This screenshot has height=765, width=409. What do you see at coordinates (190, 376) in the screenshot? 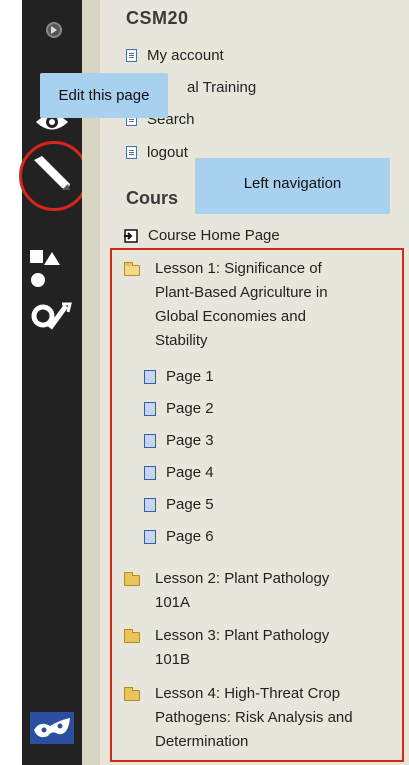
I see `page-label: Page 1` at bounding box center [190, 376].